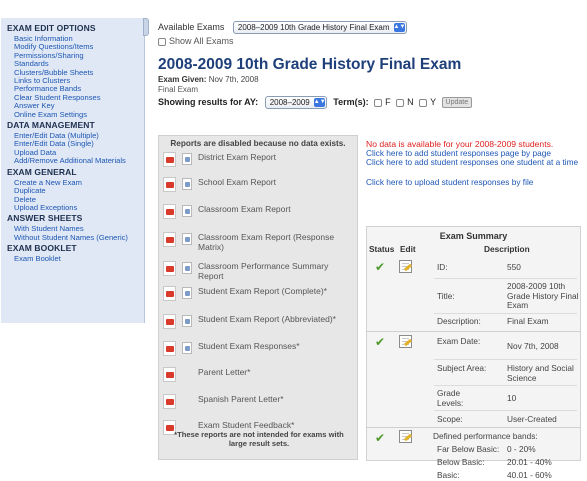 Image resolution: width=587 pixels, height=481 pixels. What do you see at coordinates (259, 401) in the screenshot?
I see `report-row: Spanish Parent Letter*` at bounding box center [259, 401].